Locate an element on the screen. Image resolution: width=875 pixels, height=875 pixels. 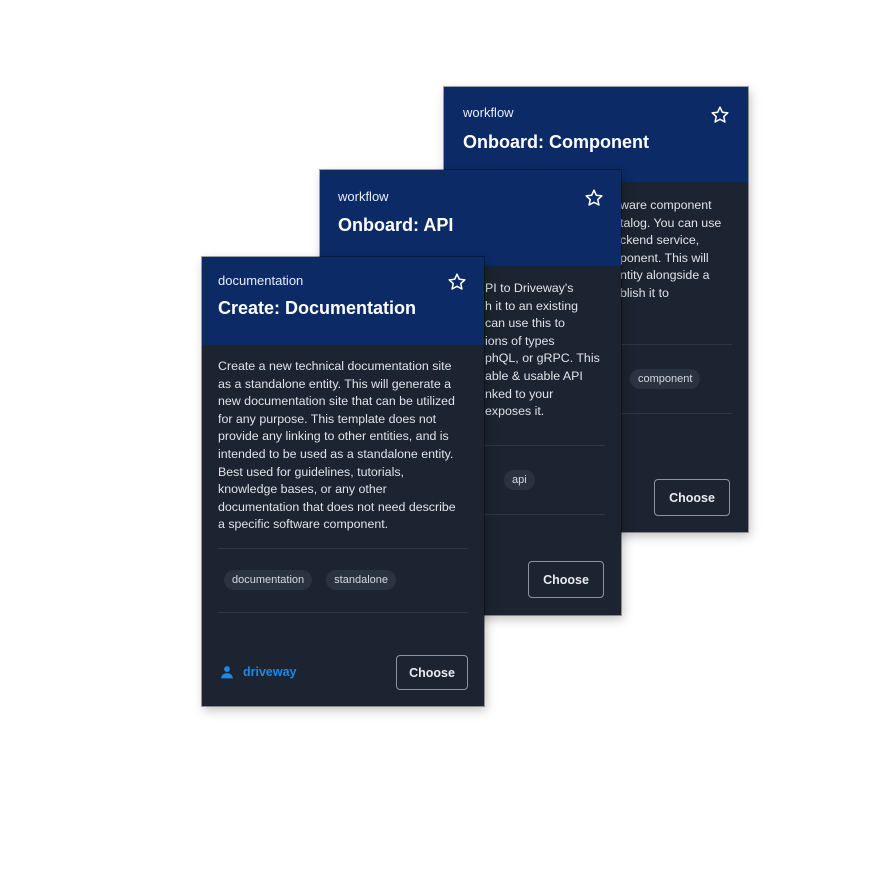
card-title: Onboard: API is located at coordinates (396, 225).